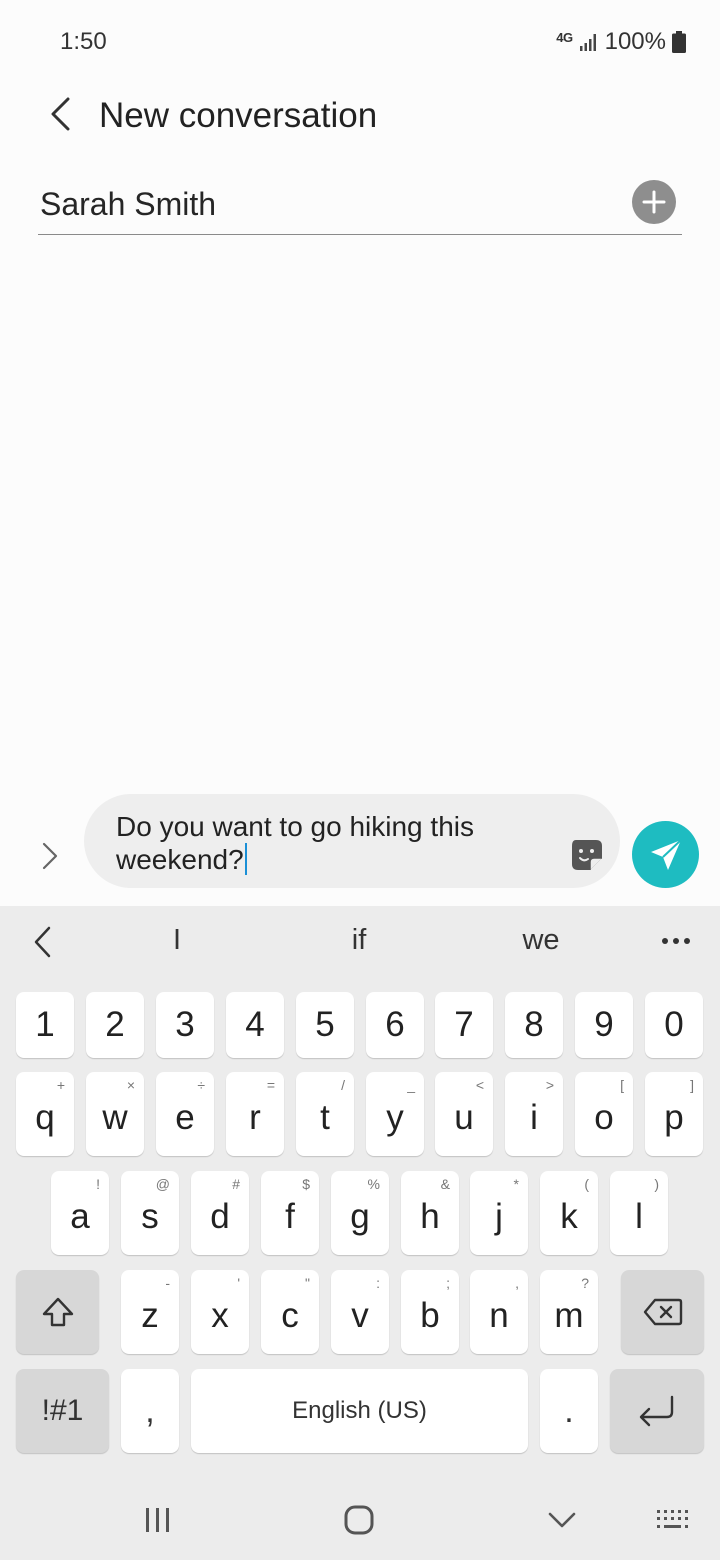 The height and width of the screenshot is (1560, 720). I want to click on key-q: + q, so click(45, 1114).